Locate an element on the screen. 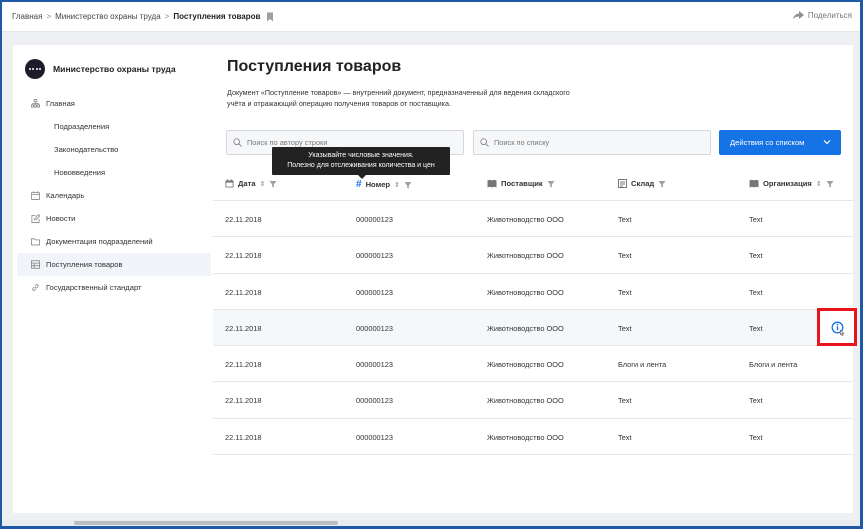  scrollbar-thumb is located at coordinates (206, 523).